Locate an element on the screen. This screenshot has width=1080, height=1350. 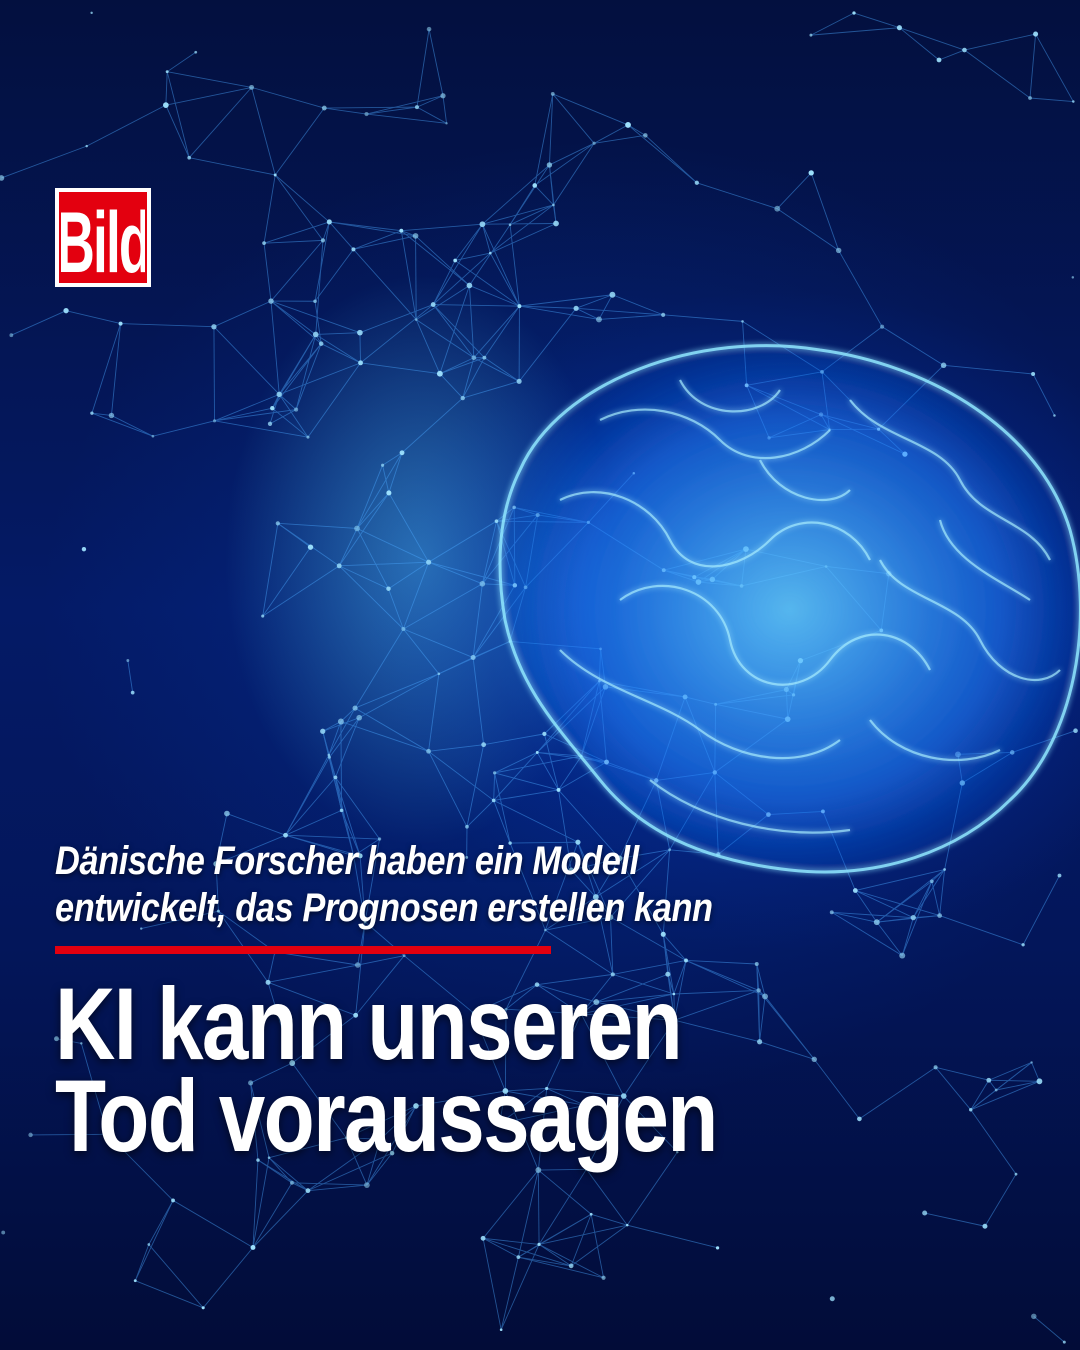
subline-line-1: Dänische Forscher haben ein Modell is located at coordinates (347, 861).